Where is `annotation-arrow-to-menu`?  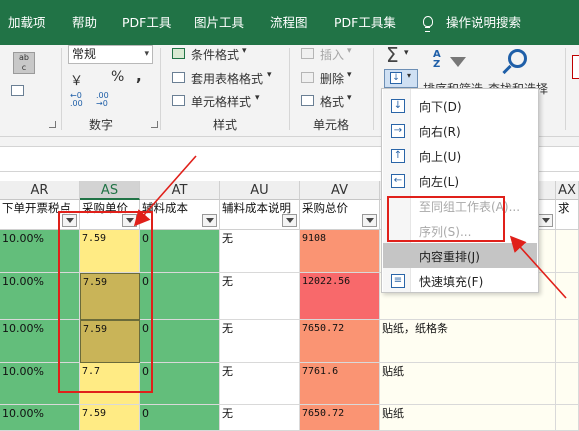
annotation-arrow-to-menu is located at coordinates (538, 267).